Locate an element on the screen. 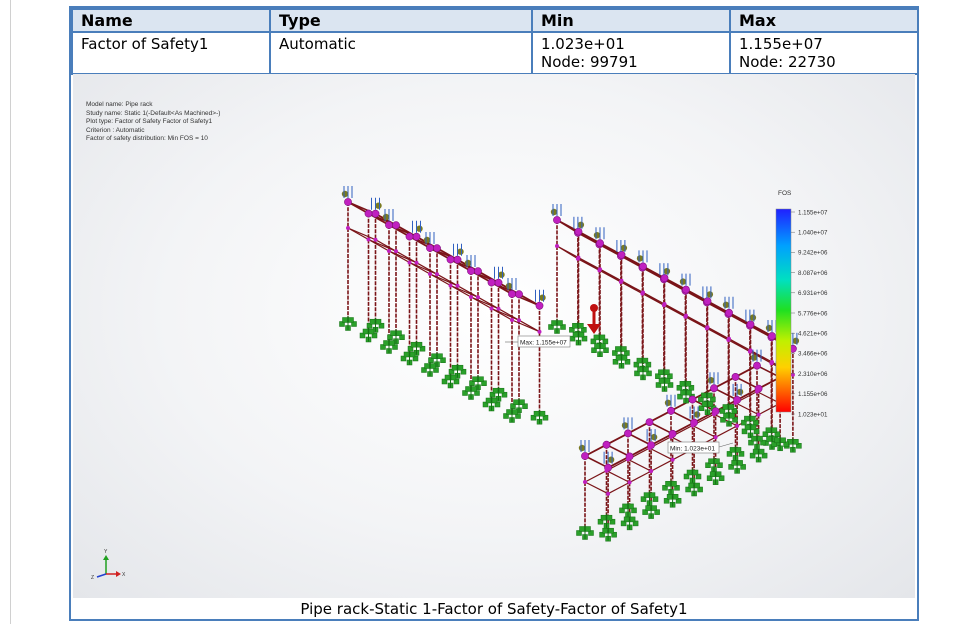  legend-tick-label: 5.776e+06 is located at coordinates (813, 313).